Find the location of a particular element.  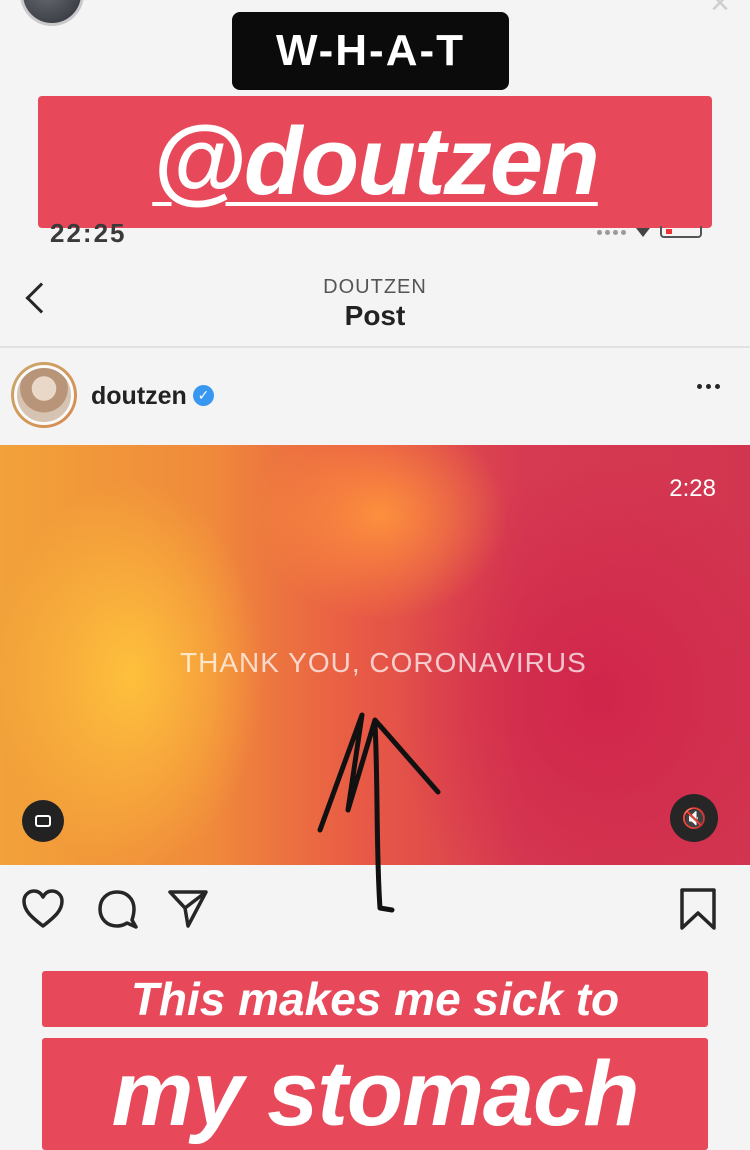

hand-drawn-arrow is located at coordinates (379, 812).